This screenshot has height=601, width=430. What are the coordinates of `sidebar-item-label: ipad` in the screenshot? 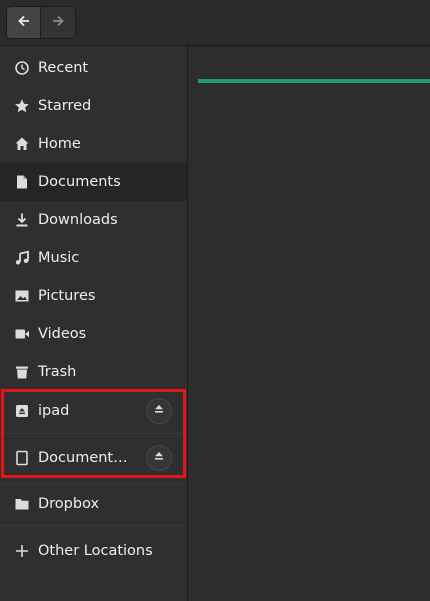 It's located at (54, 411).